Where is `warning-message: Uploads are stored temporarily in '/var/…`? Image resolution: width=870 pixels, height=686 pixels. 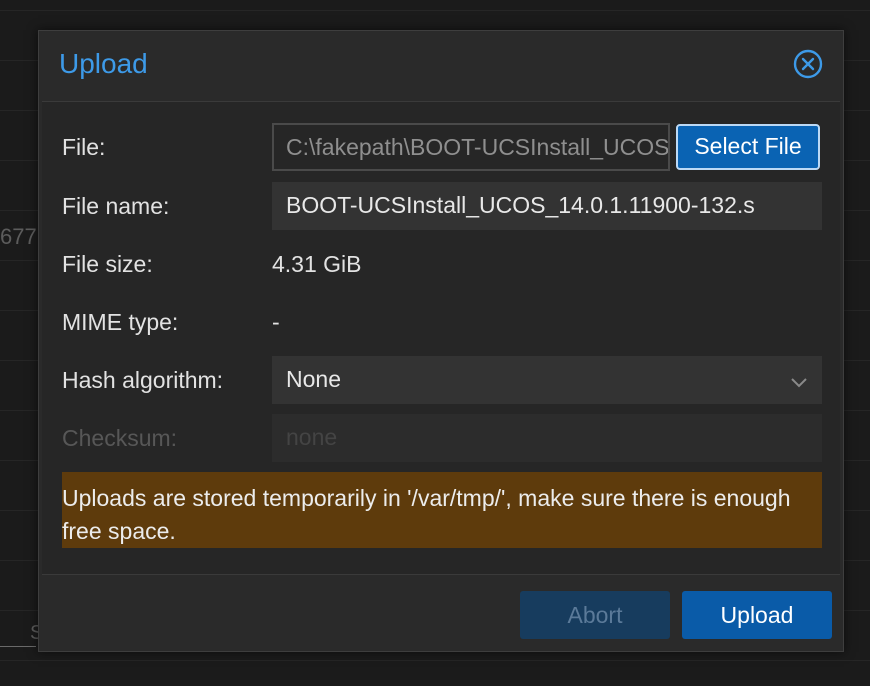 warning-message: Uploads are stored temporarily in '/var/… is located at coordinates (442, 510).